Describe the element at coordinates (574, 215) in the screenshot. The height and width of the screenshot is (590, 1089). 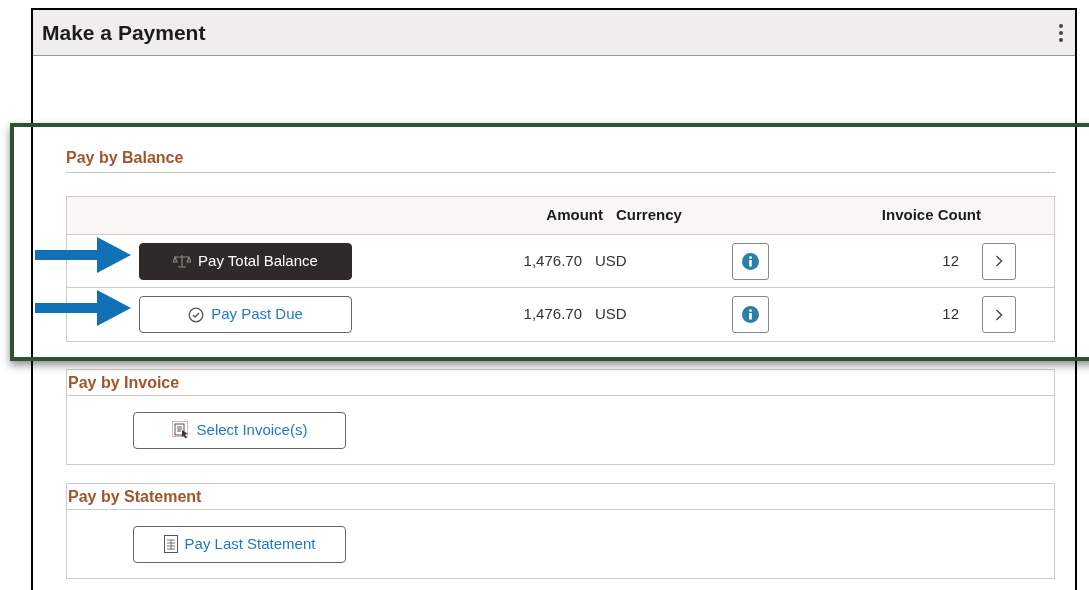
I see `column-header: Amount` at that location.